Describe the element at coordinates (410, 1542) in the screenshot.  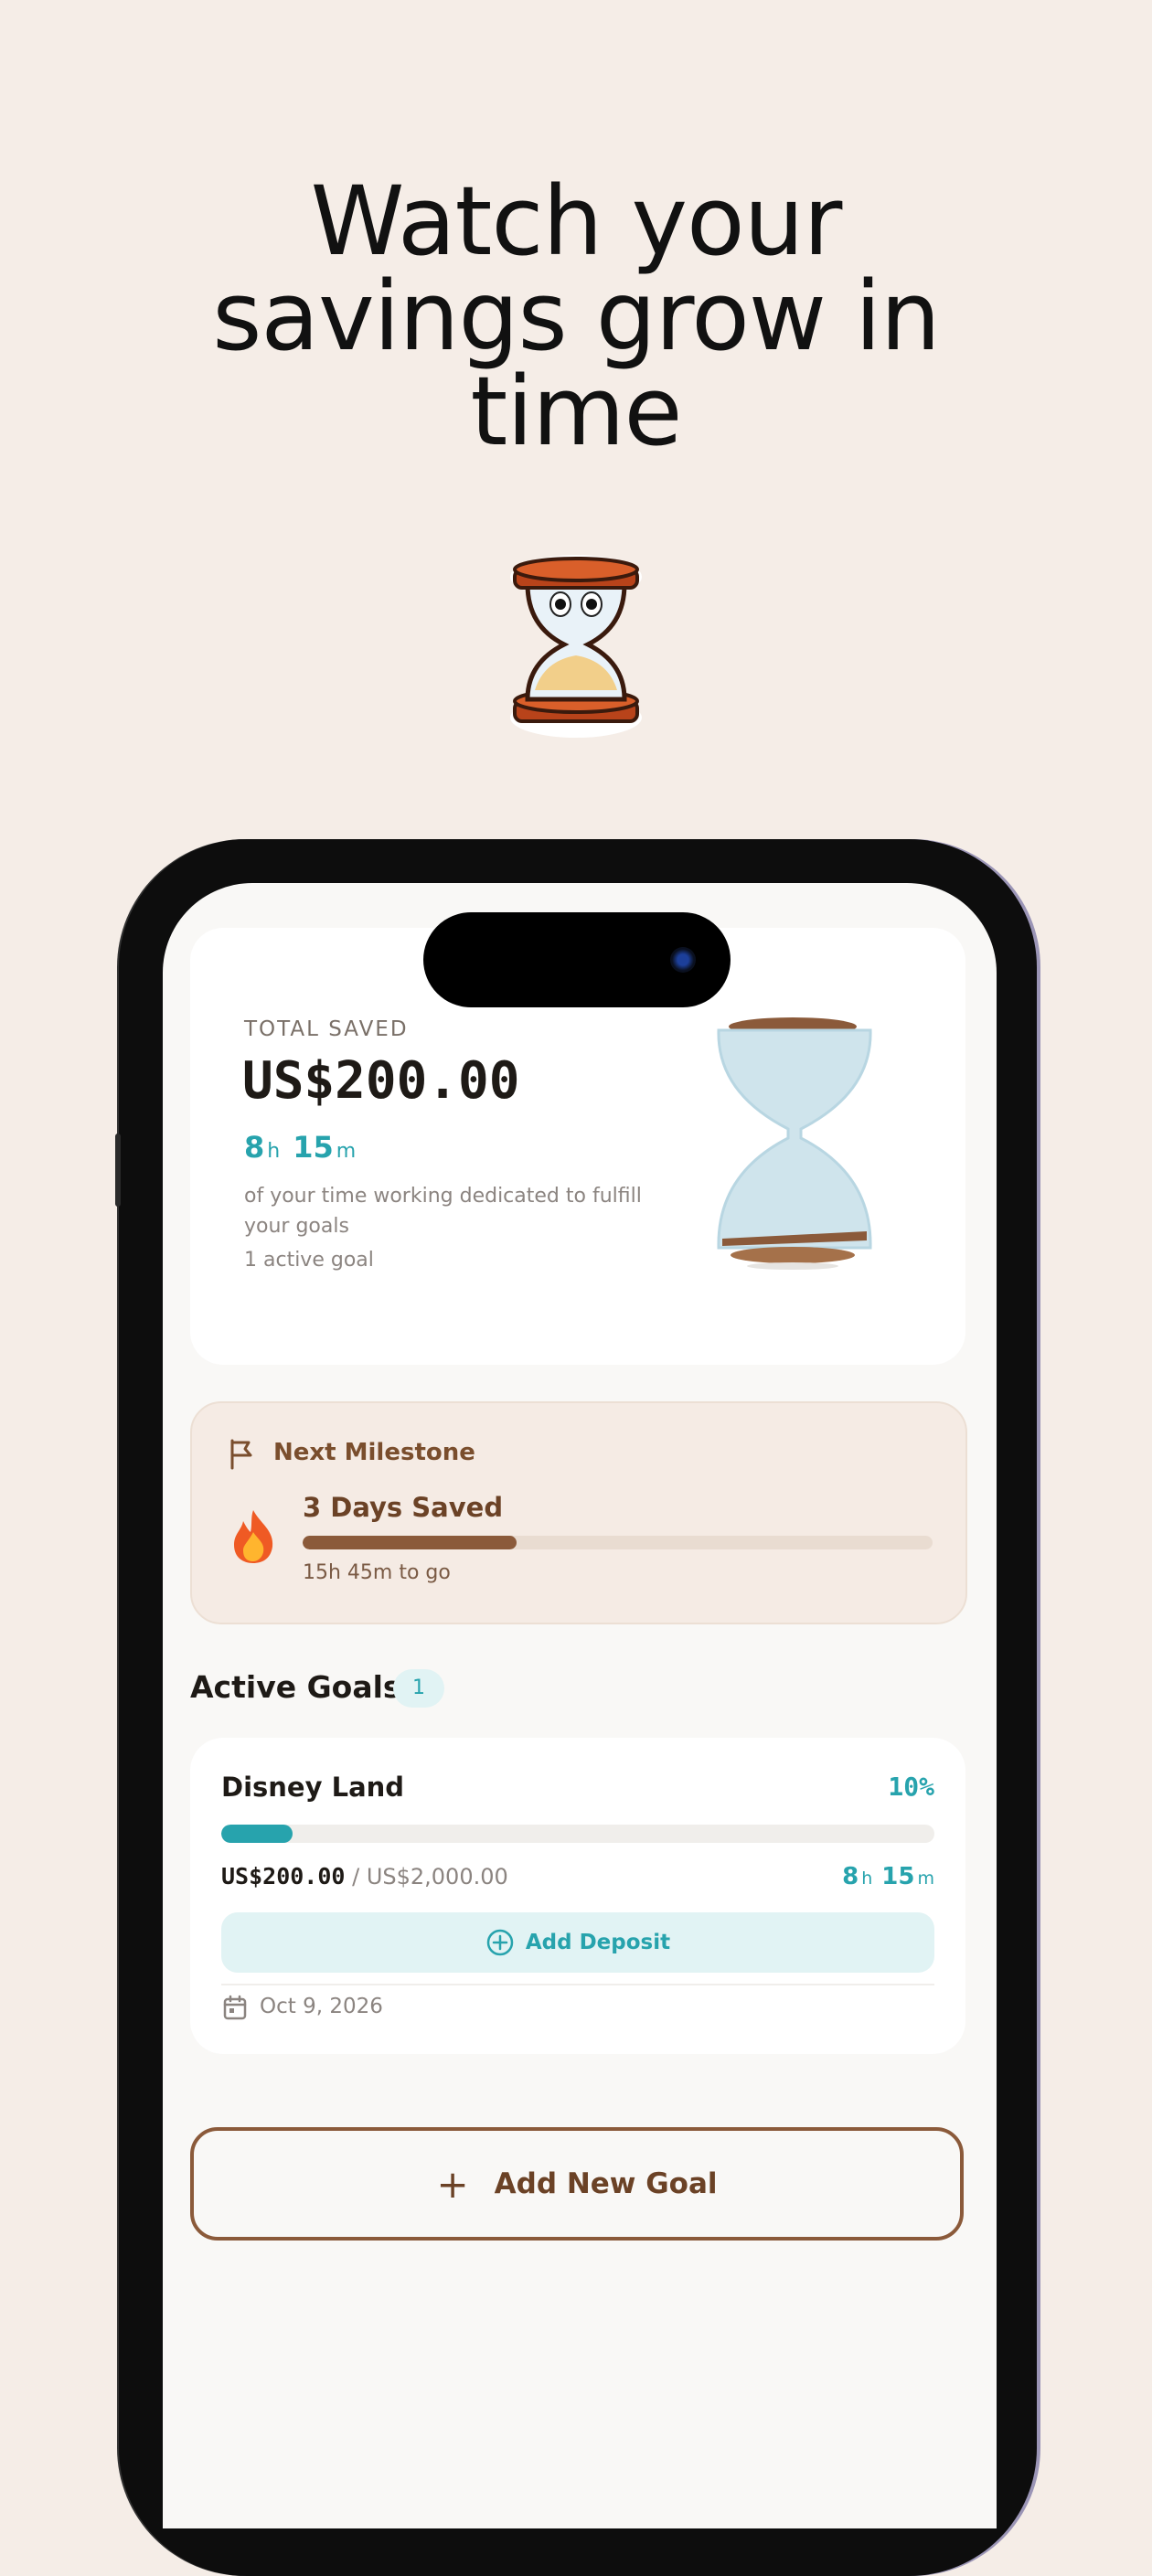
I see `milestone-progress-fill` at that location.